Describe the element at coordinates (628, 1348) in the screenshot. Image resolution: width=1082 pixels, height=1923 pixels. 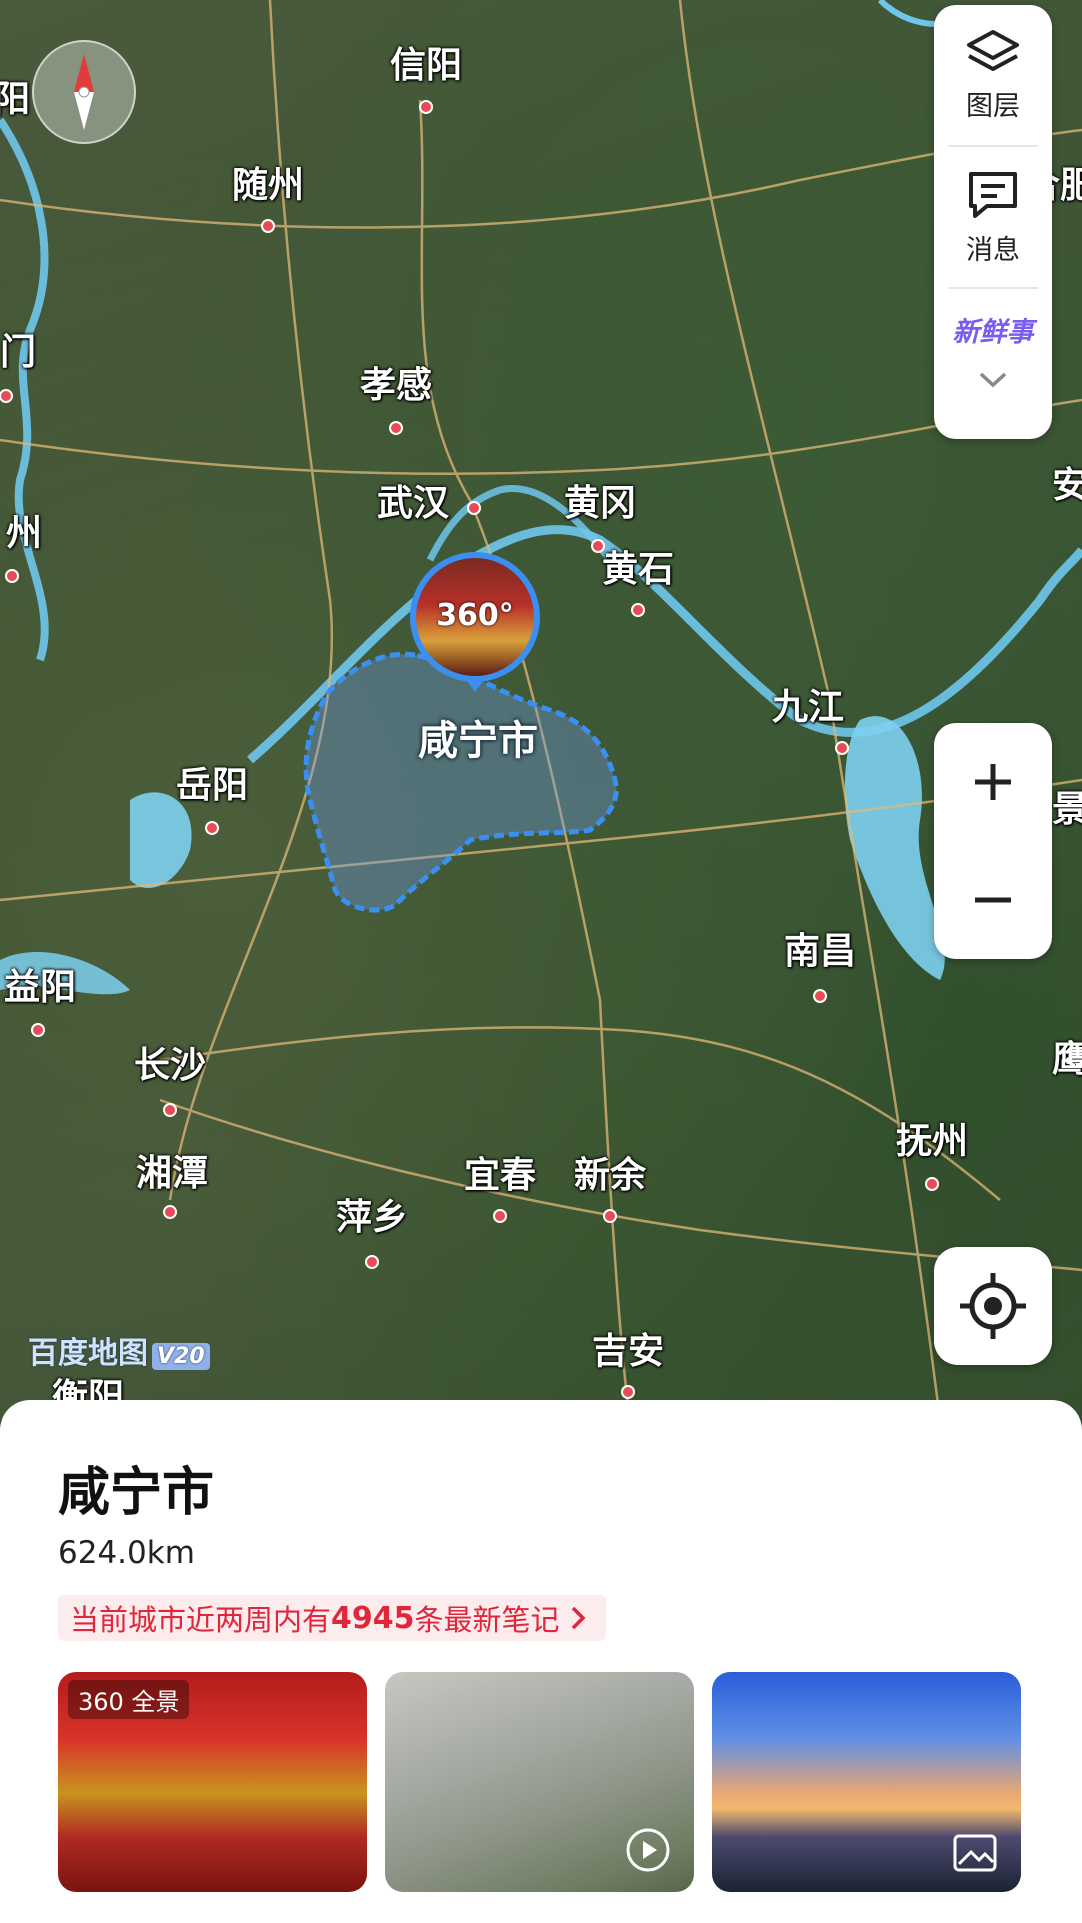
I see `city-label: 吉安` at that location.